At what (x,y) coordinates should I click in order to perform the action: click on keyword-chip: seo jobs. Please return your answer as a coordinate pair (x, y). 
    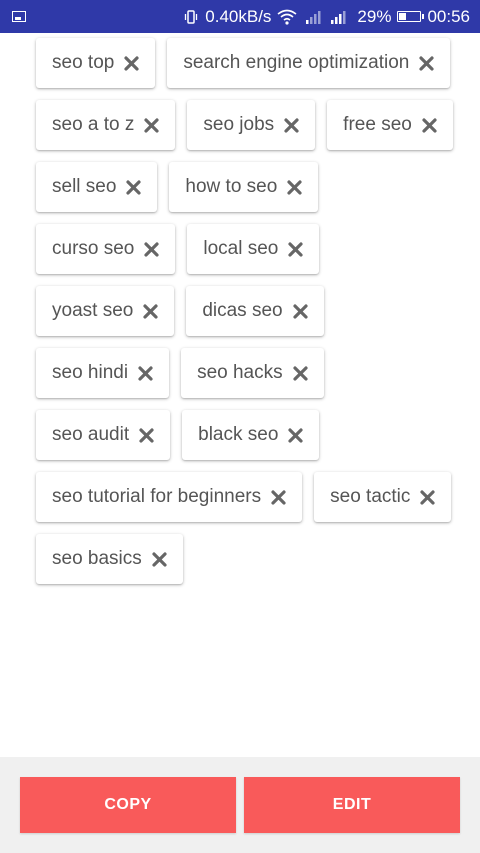
    Looking at the image, I should click on (251, 125).